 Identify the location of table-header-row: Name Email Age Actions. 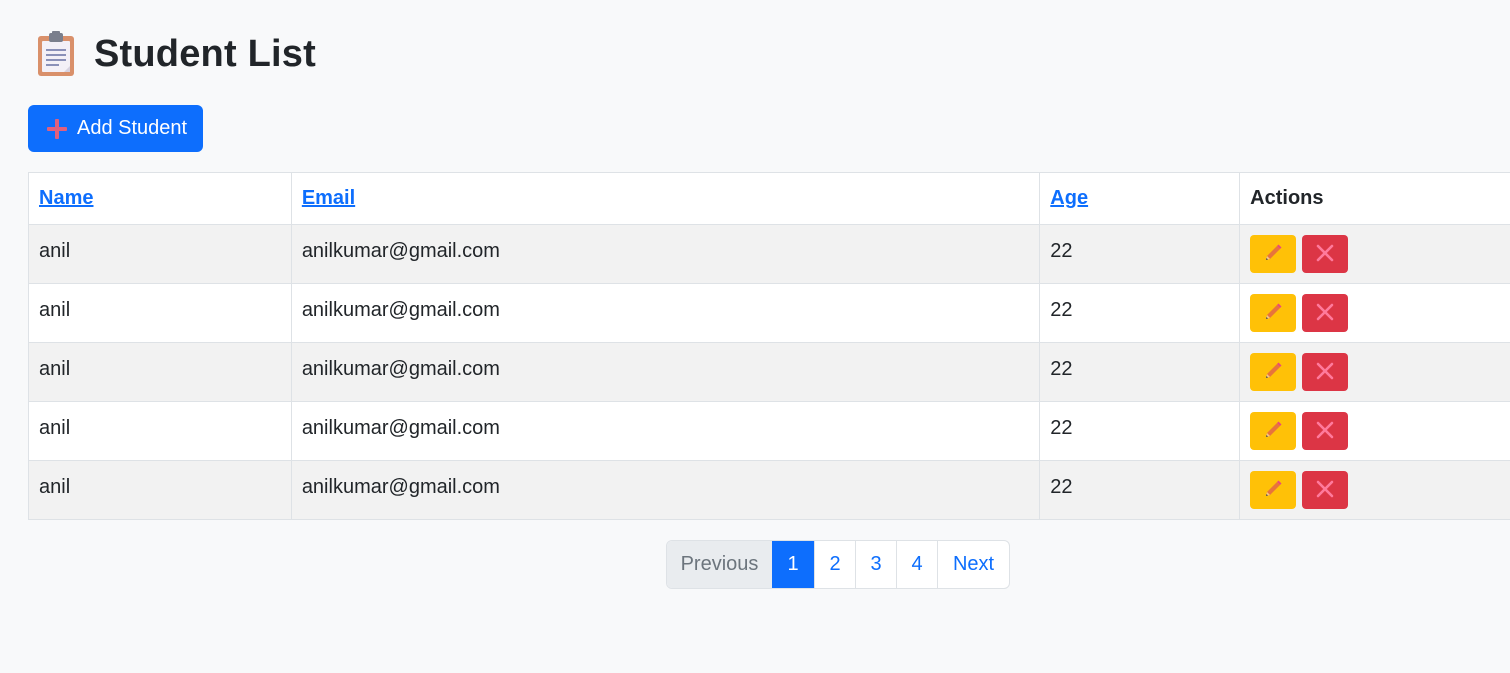
(769, 198).